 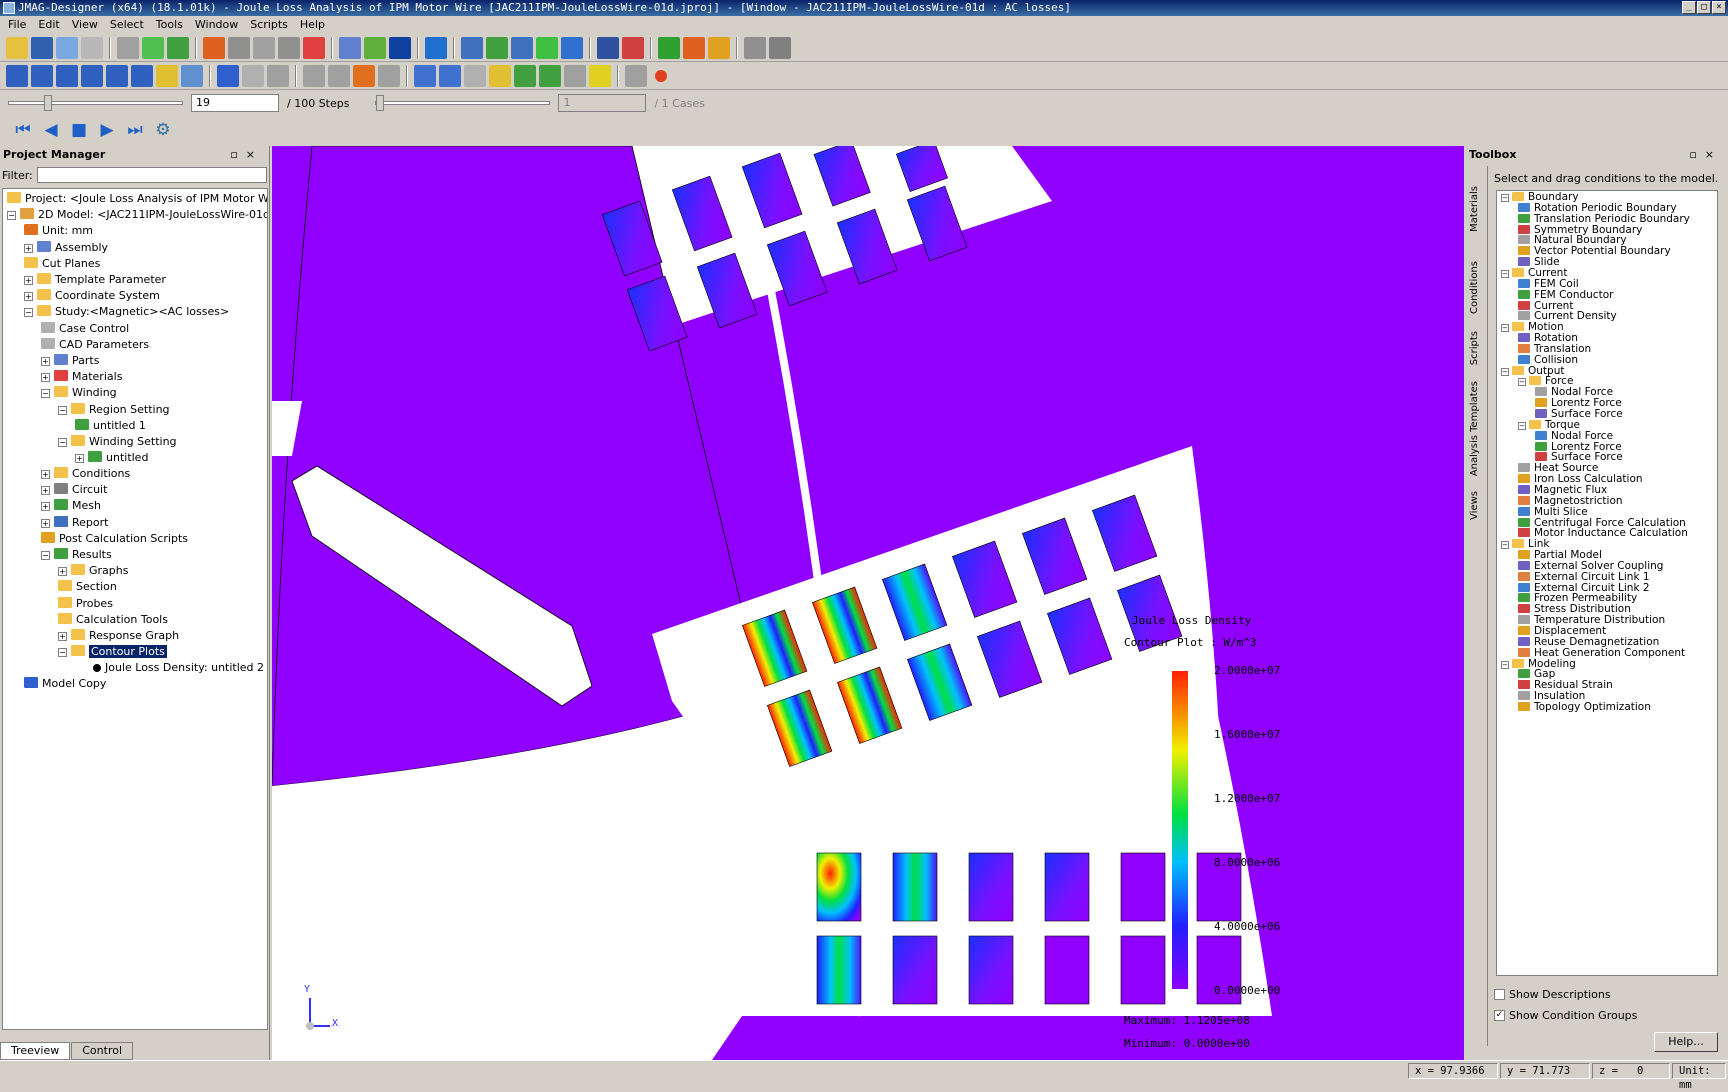 I want to click on display-part-icon, so click(x=314, y=75).